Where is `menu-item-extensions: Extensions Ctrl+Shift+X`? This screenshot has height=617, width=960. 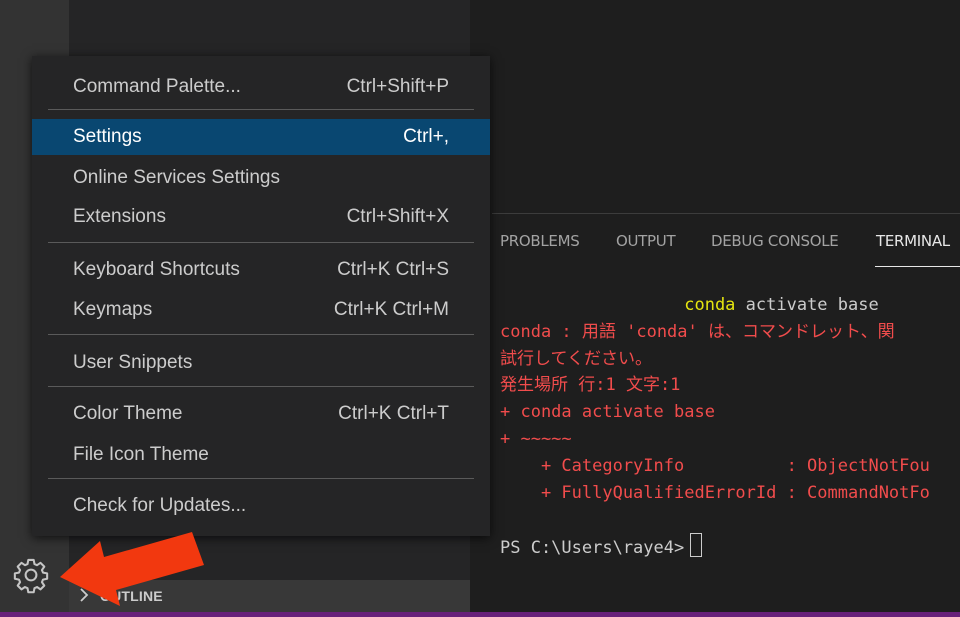
menu-item-extensions: Extensions Ctrl+Shift+X is located at coordinates (261, 217).